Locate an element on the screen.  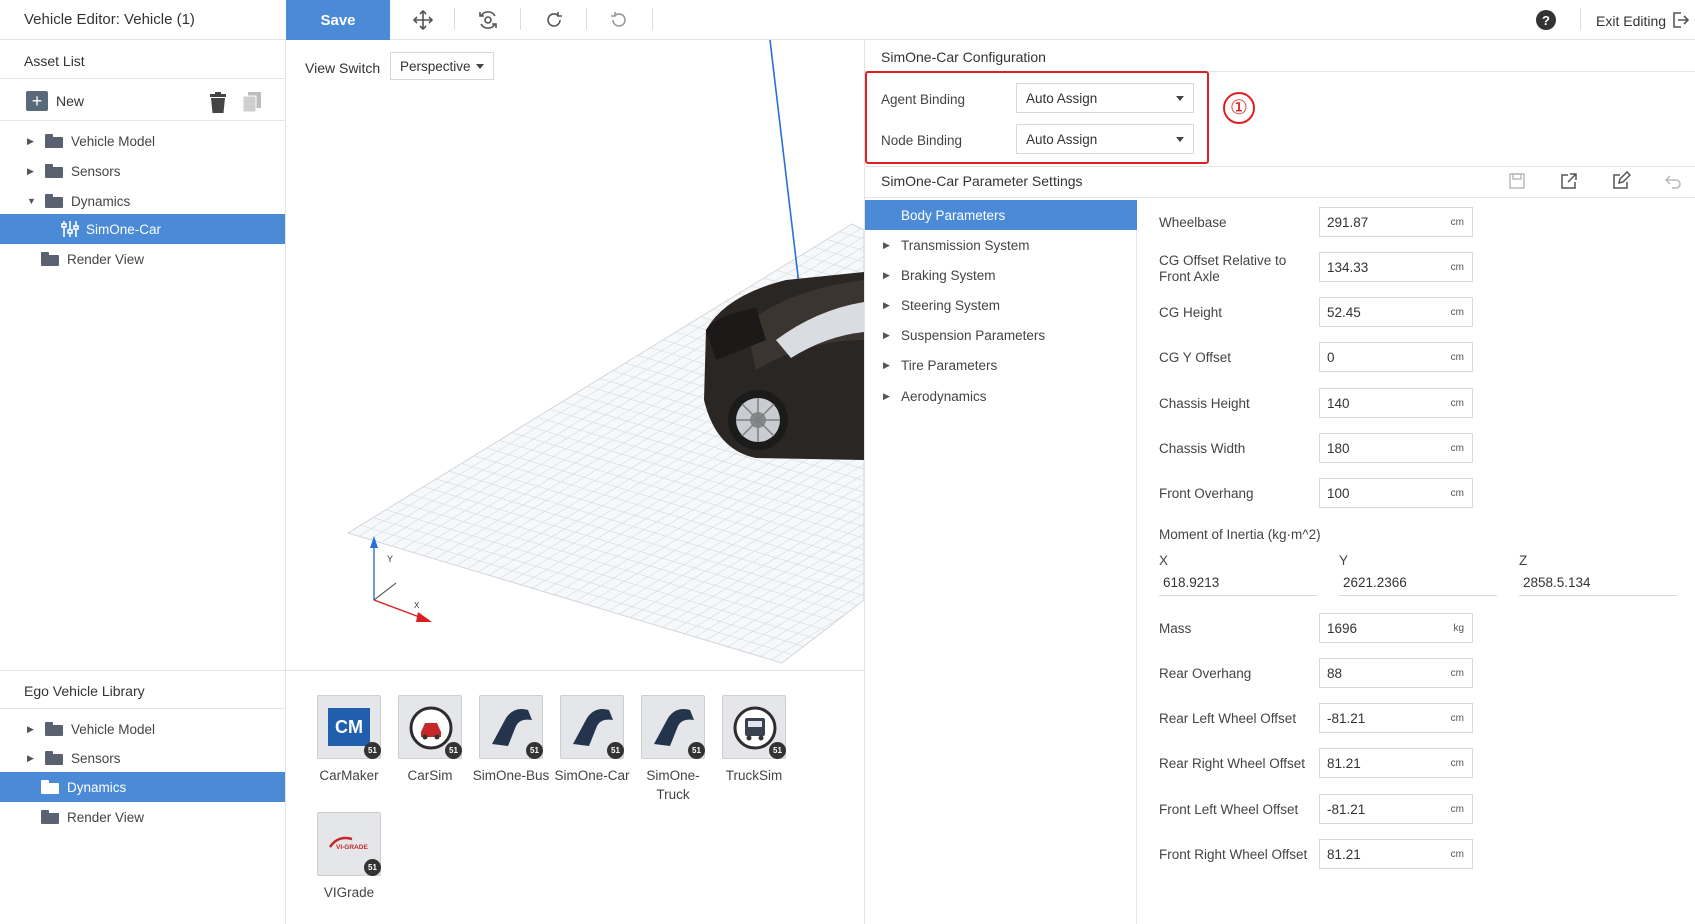
param-label-rear-left-wheel-offset: Rear Left Wheel Offset is located at coordinates (1228, 718).